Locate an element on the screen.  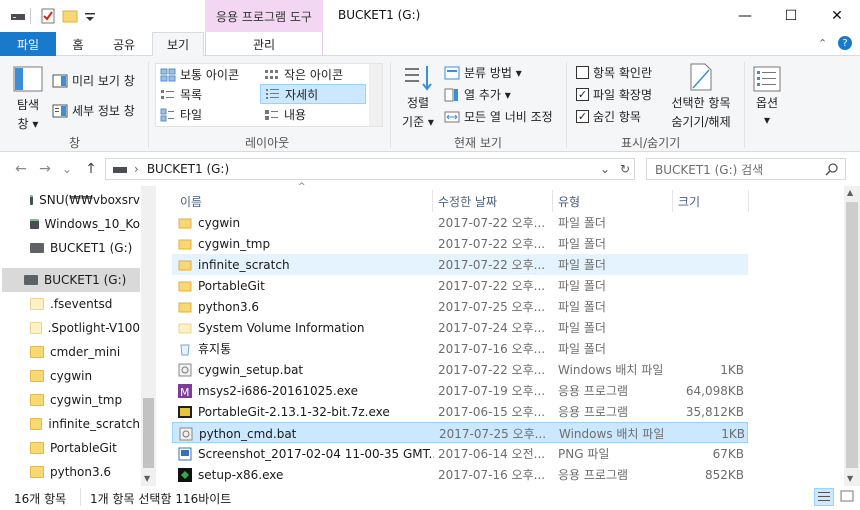
title-bar: 응용 프로그램 도구 BUCKET1 (G:) — ☐ ✕ is located at coordinates (430, 16).